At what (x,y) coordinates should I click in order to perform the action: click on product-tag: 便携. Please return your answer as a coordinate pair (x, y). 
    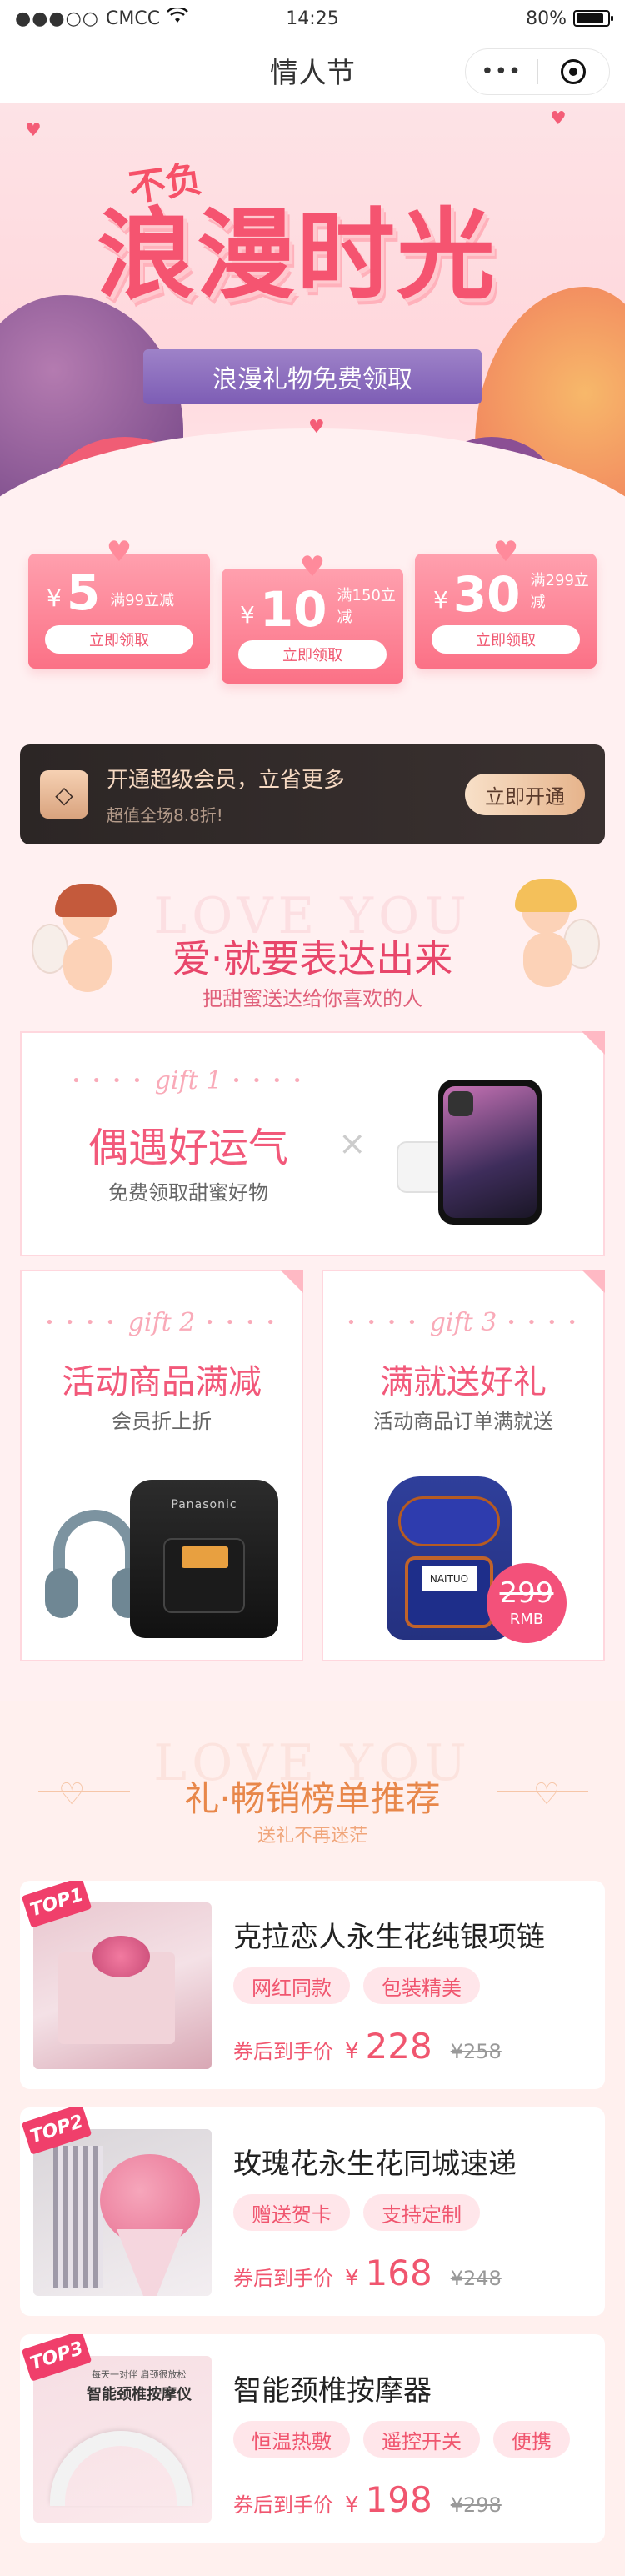
    Looking at the image, I should click on (531, 2439).